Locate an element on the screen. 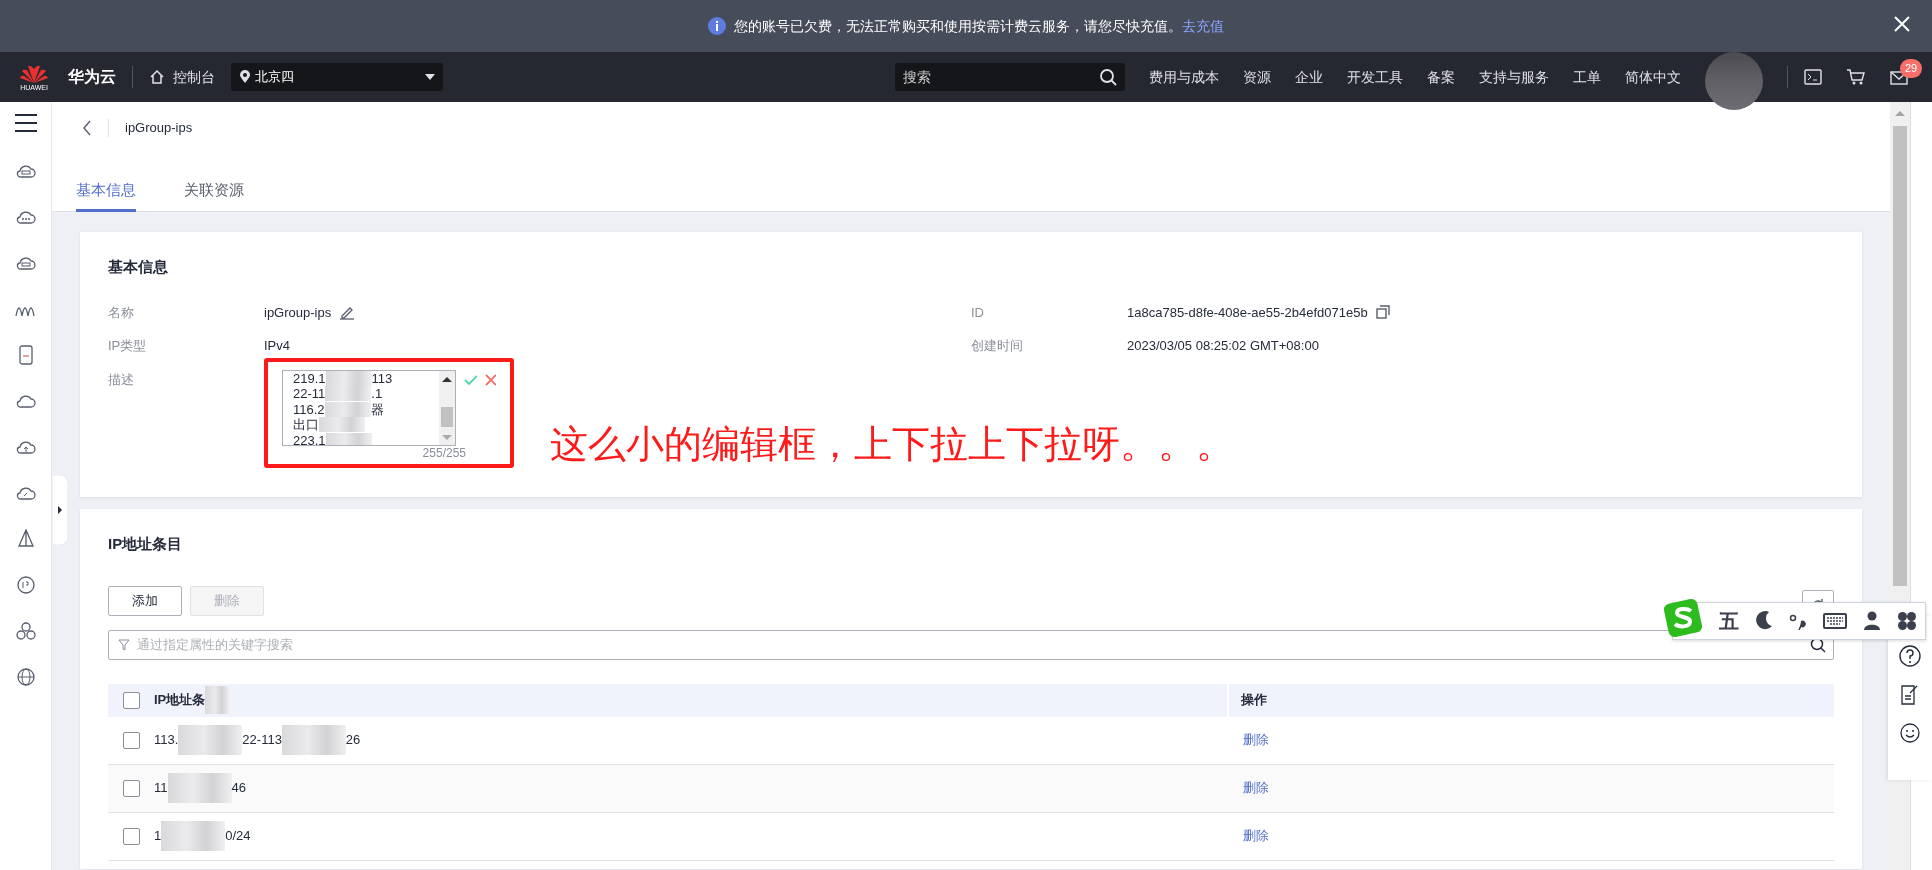  field-label: IP类型 is located at coordinates (128, 346).